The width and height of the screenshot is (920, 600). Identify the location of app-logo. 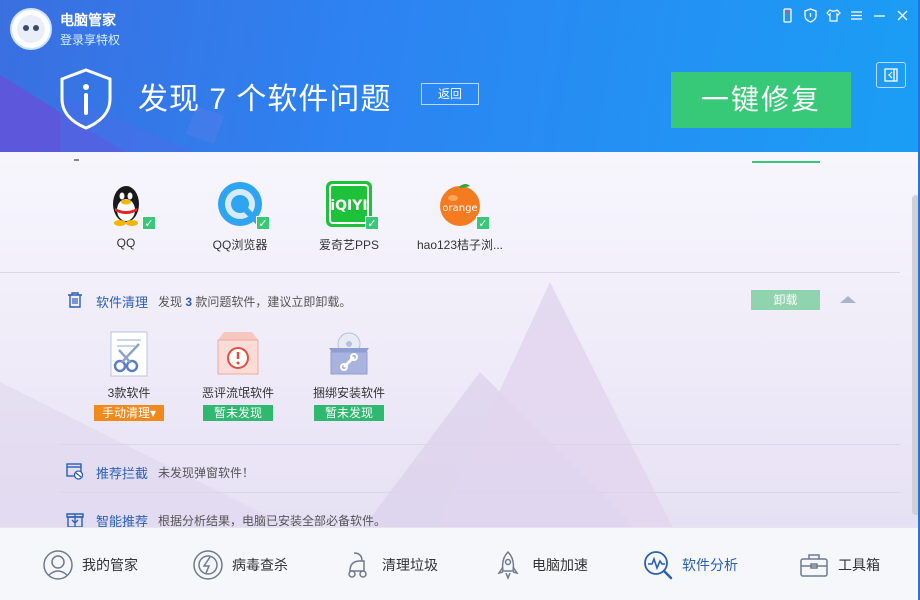
(31, 29).